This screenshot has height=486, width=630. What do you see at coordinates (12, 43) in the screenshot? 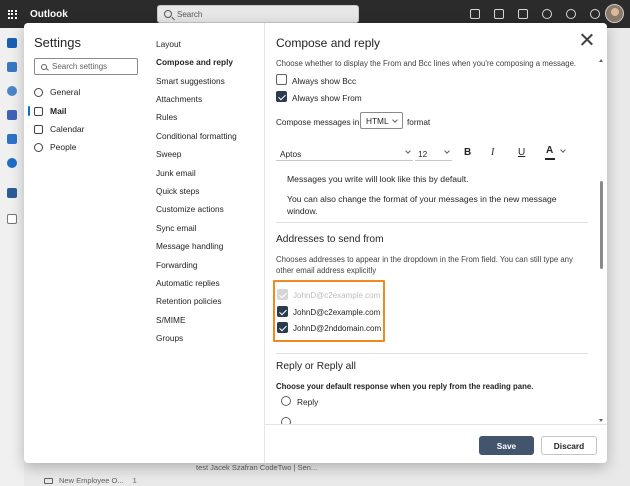
I see `mail-app-icon` at bounding box center [12, 43].